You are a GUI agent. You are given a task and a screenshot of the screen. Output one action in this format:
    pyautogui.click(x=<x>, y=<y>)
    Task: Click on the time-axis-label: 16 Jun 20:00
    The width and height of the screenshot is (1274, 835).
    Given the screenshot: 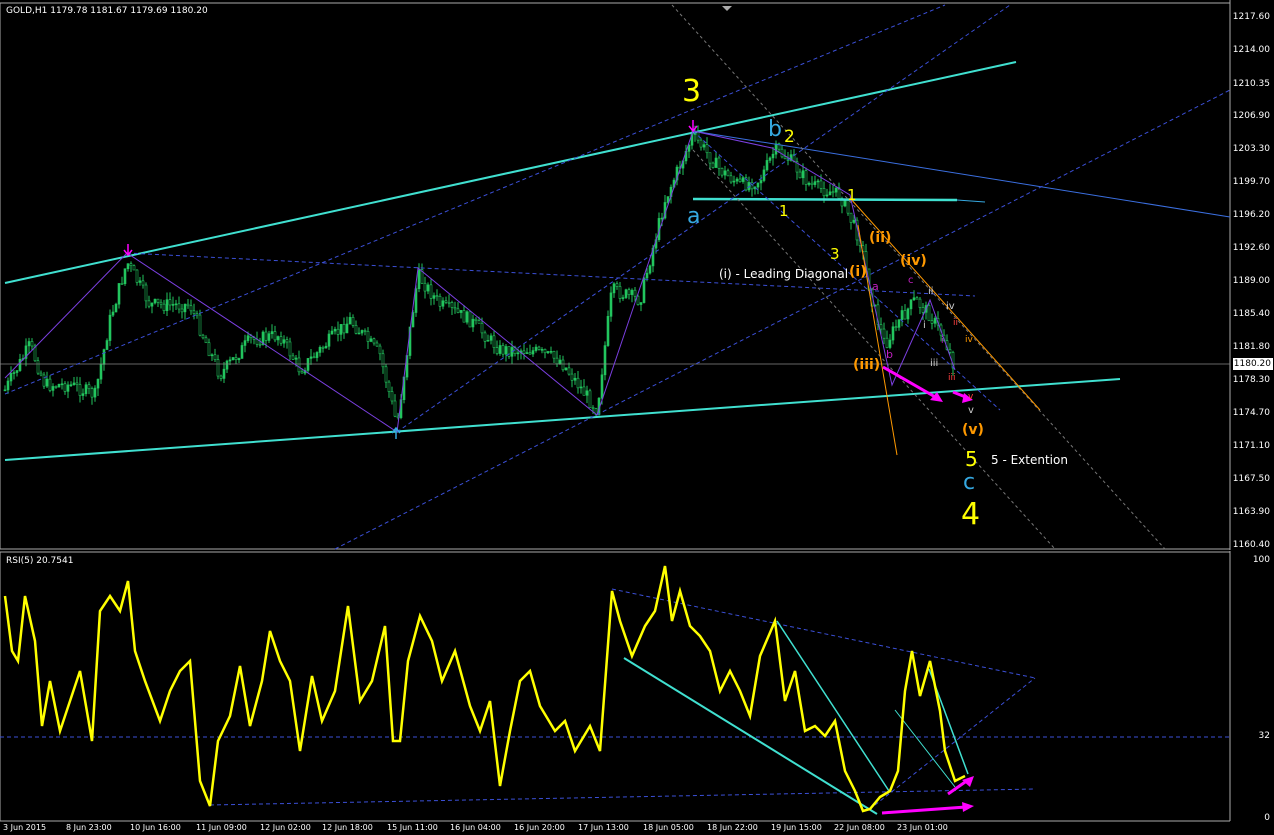 What is the action you would take?
    pyautogui.click(x=539, y=827)
    